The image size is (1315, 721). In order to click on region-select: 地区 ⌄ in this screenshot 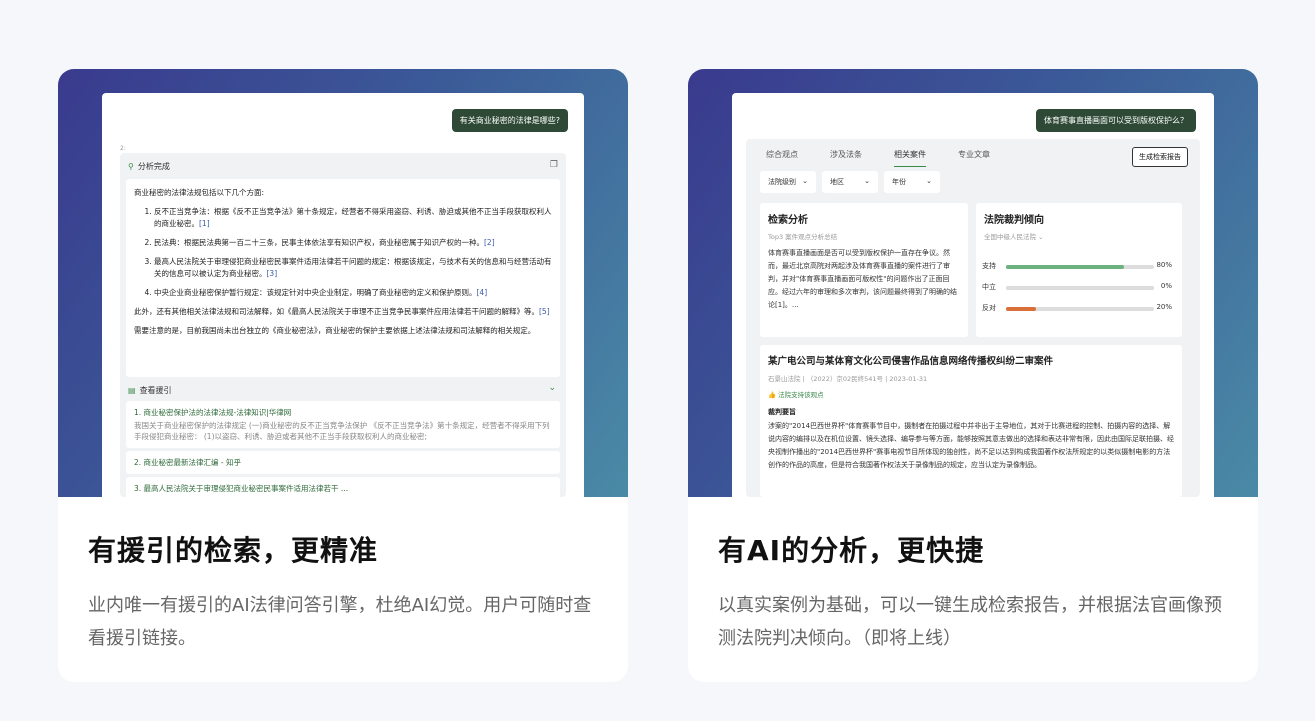, I will do `click(850, 182)`.